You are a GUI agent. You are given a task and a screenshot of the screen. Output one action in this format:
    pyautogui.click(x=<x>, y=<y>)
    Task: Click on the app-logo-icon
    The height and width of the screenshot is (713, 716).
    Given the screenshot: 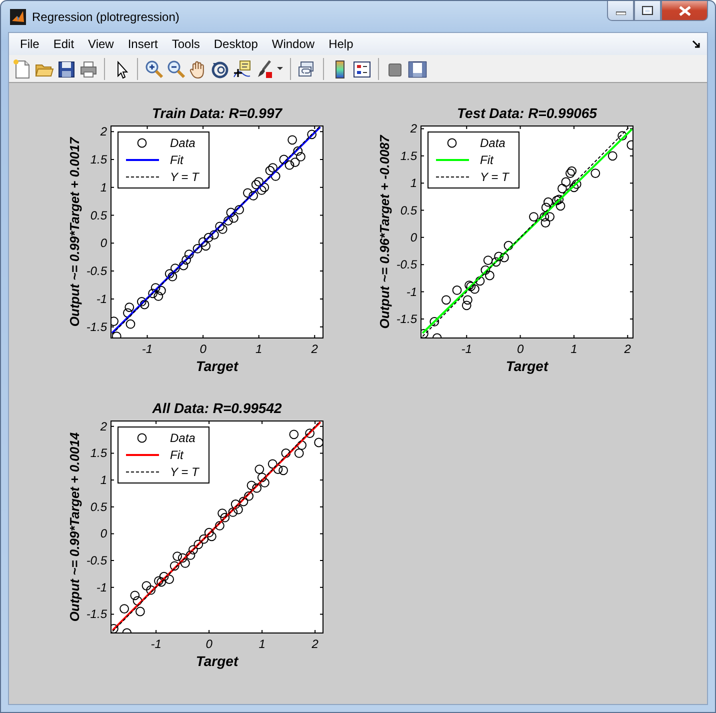 What is the action you would take?
    pyautogui.click(x=18, y=16)
    